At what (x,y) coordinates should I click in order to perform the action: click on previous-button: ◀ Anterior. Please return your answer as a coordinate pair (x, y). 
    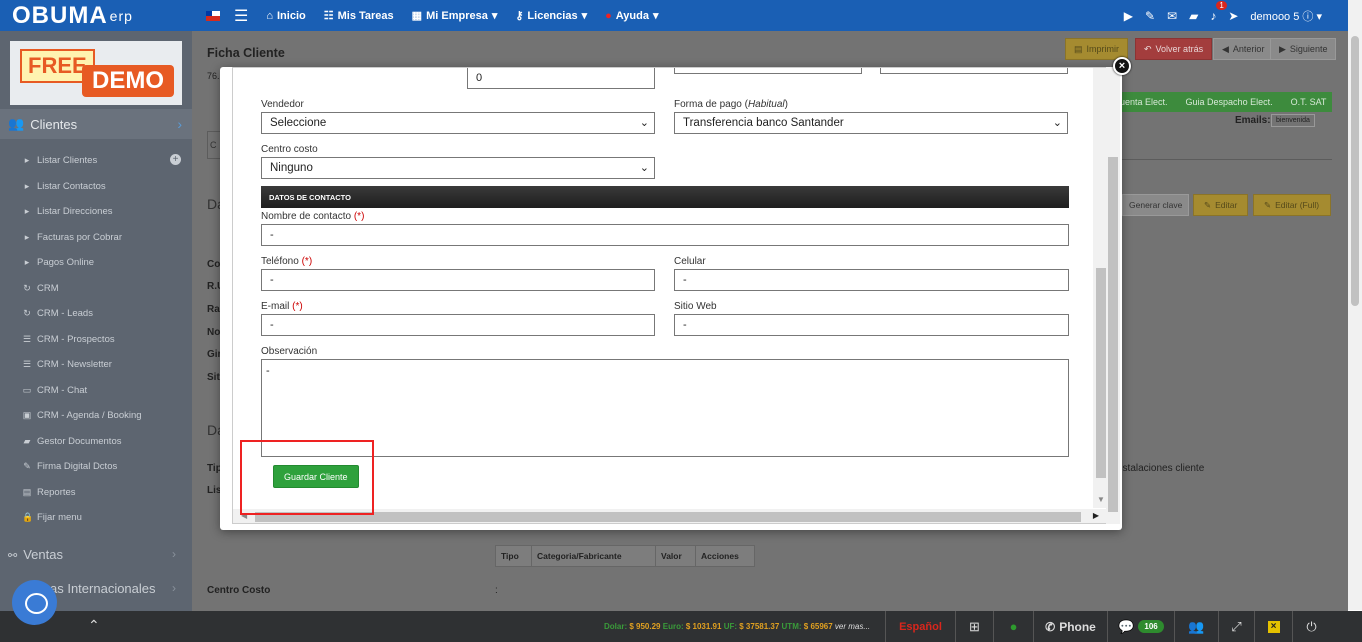
    Looking at the image, I should click on (1243, 49).